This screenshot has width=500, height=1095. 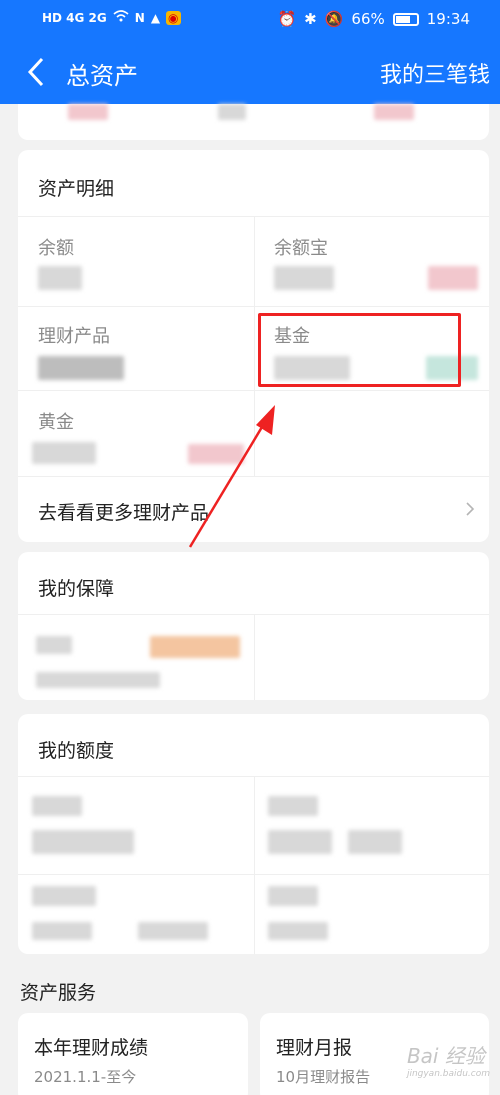 I want to click on service-title: 本年理财成绩, so click(x=91, y=1048).